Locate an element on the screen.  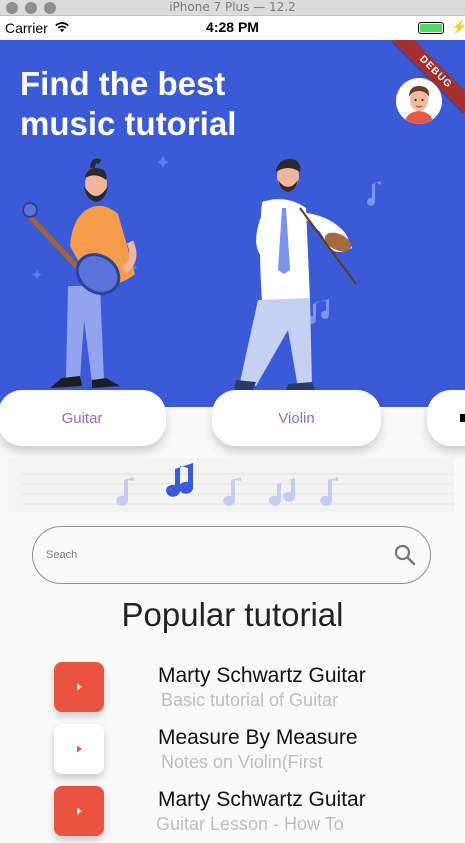
status-time: 4:28 PM is located at coordinates (232, 27).